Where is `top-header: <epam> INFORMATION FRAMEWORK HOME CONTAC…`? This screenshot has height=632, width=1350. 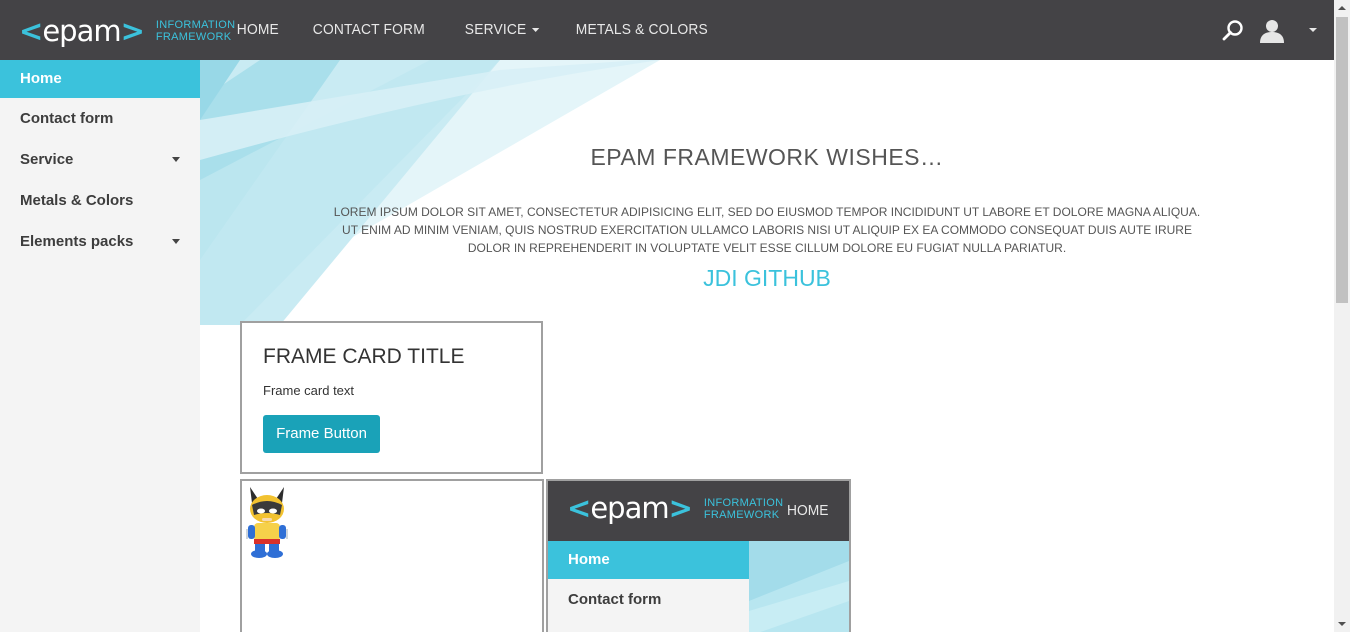
top-header: <epam> INFORMATION FRAMEWORK HOME CONTAC… is located at coordinates (667, 30).